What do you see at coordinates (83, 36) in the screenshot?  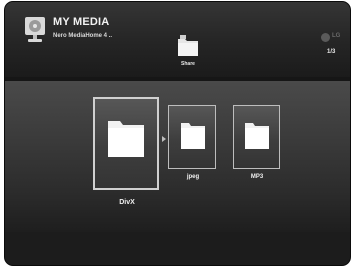 I see `server-name: Nero MediaHome 4 ..` at bounding box center [83, 36].